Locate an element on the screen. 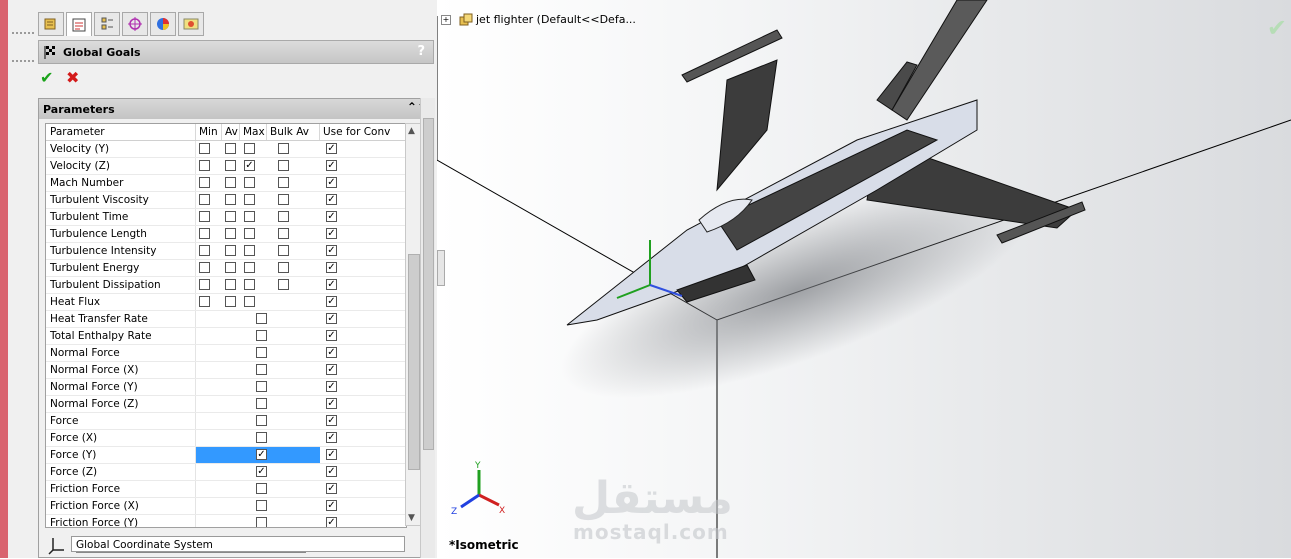 The height and width of the screenshot is (559, 1291). parameters-group-header: Parameters ⌃⌃ is located at coordinates (236, 109).